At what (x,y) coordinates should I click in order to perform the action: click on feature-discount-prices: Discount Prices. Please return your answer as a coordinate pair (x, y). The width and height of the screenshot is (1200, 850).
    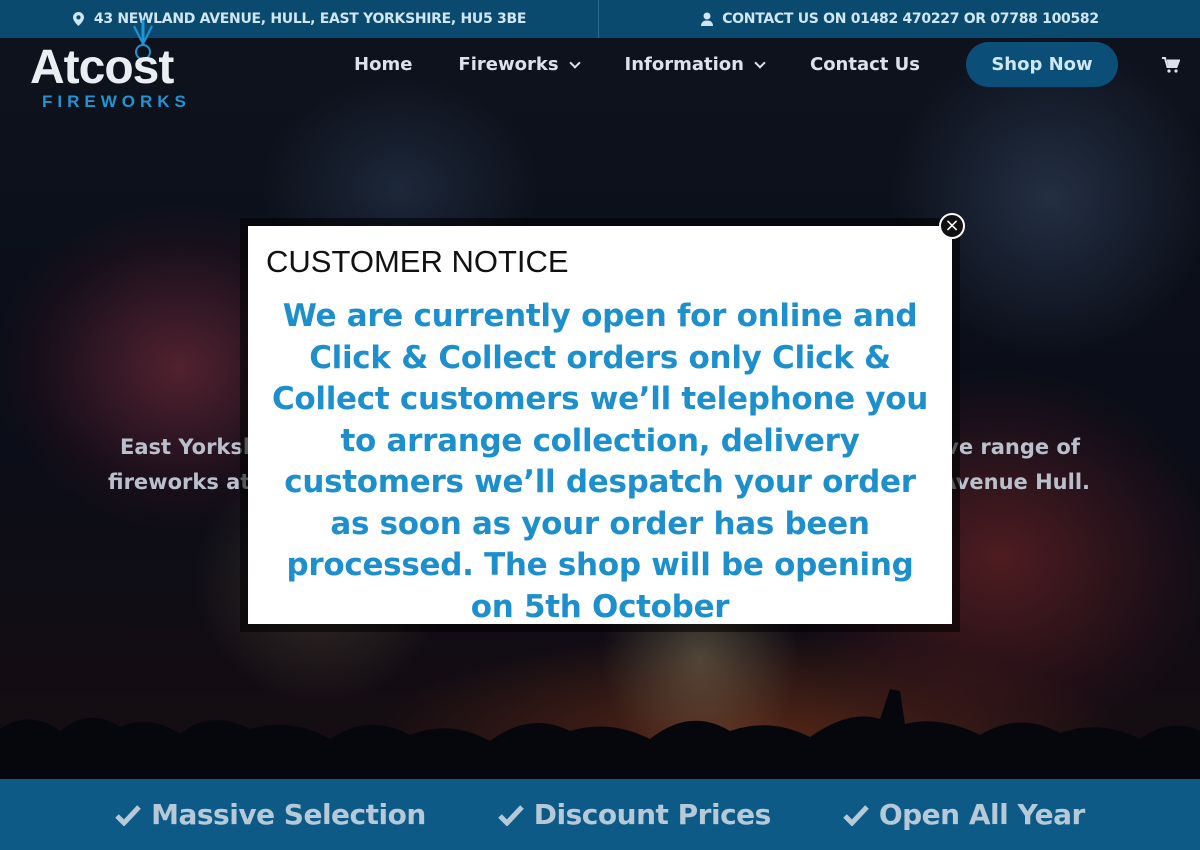
    Looking at the image, I should click on (634, 814).